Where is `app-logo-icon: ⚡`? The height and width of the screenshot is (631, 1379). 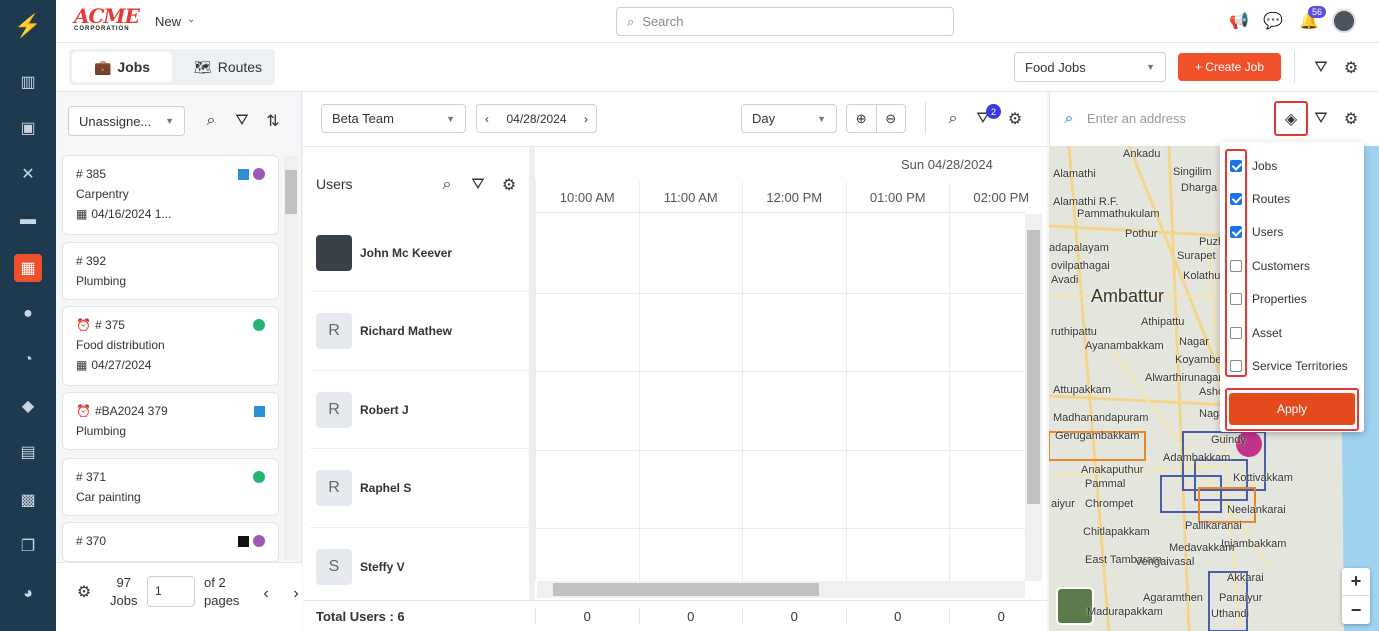
app-logo-icon: ⚡ is located at coordinates (28, 26).